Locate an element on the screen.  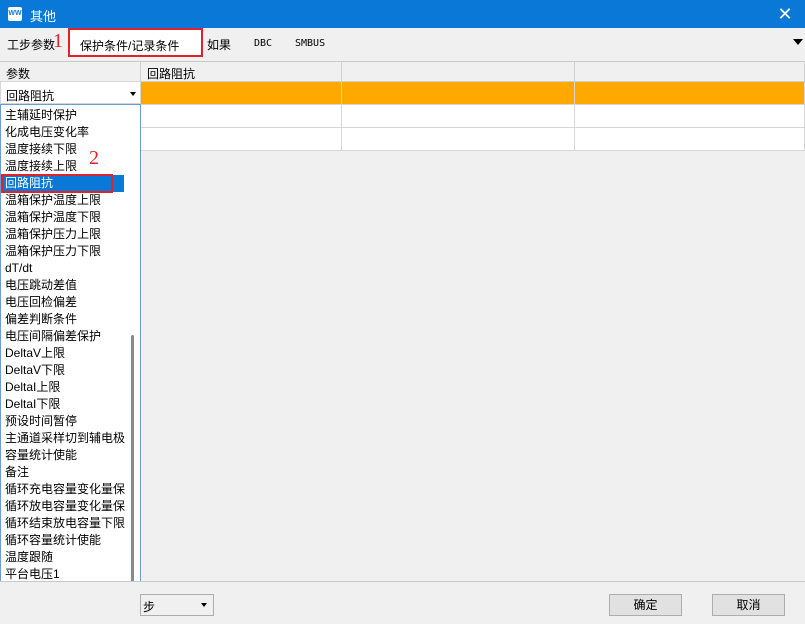
step-combo-value: 步 is located at coordinates (149, 607).